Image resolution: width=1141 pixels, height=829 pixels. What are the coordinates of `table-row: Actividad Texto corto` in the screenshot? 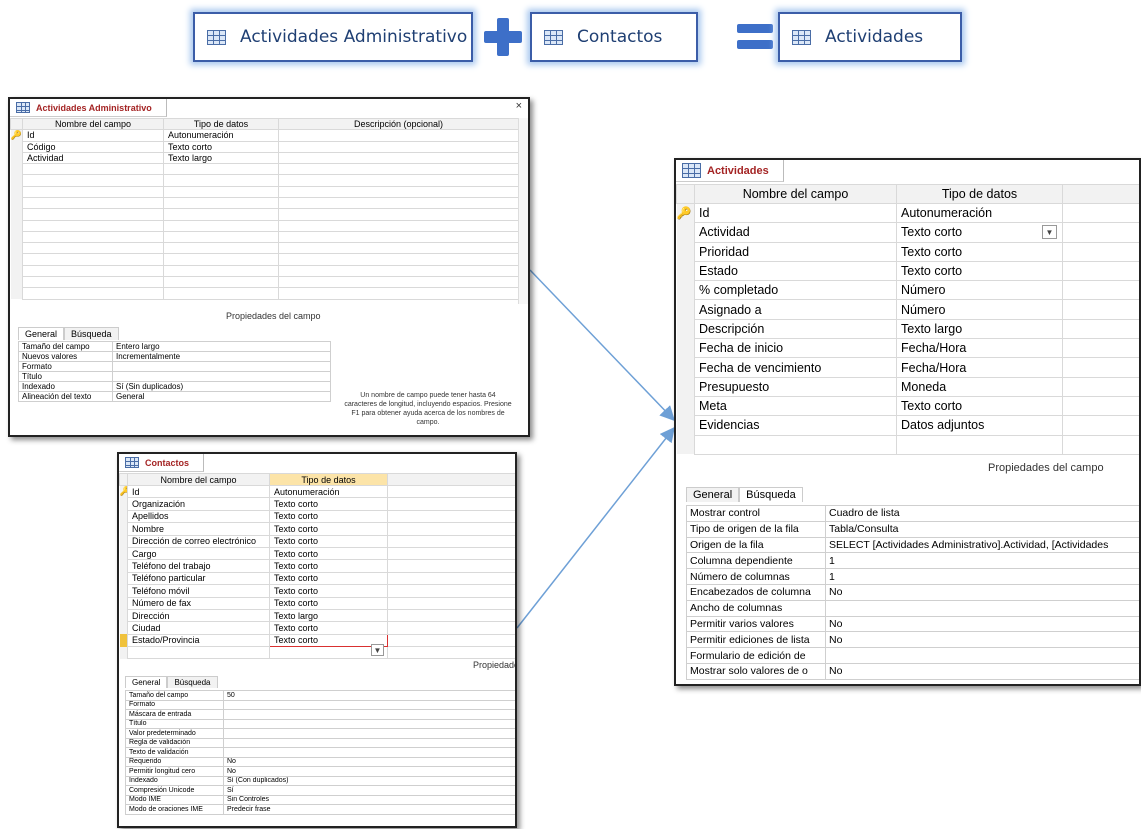 It's located at (907, 232).